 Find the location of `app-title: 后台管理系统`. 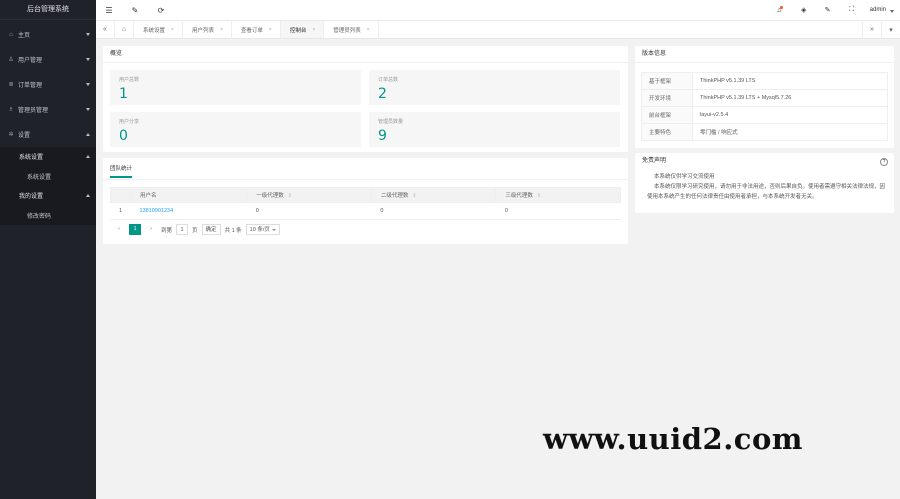

app-title: 后台管理系统 is located at coordinates (48, 10).